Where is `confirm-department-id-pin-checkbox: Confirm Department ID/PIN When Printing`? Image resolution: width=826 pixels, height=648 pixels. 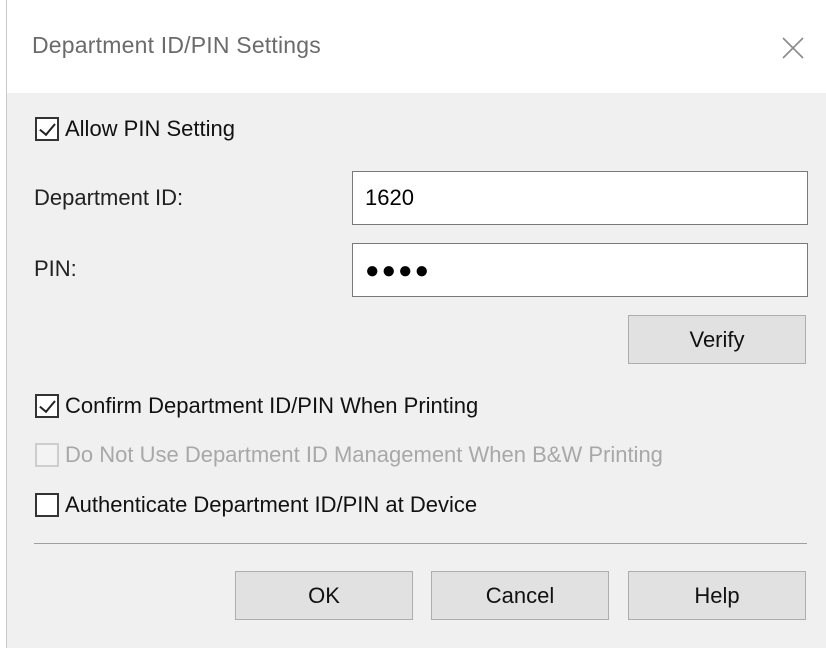 confirm-department-id-pin-checkbox: Confirm Department ID/PIN When Printing is located at coordinates (256, 406).